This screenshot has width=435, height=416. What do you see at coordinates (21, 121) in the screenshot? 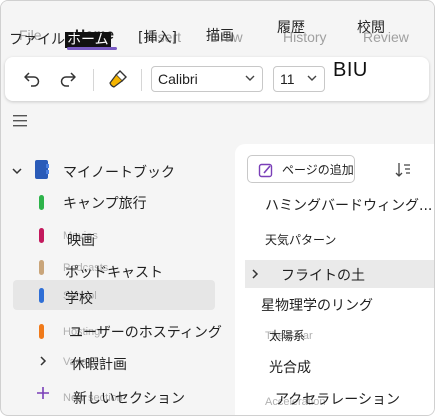
I see `hamburger-menu-icon` at bounding box center [21, 121].